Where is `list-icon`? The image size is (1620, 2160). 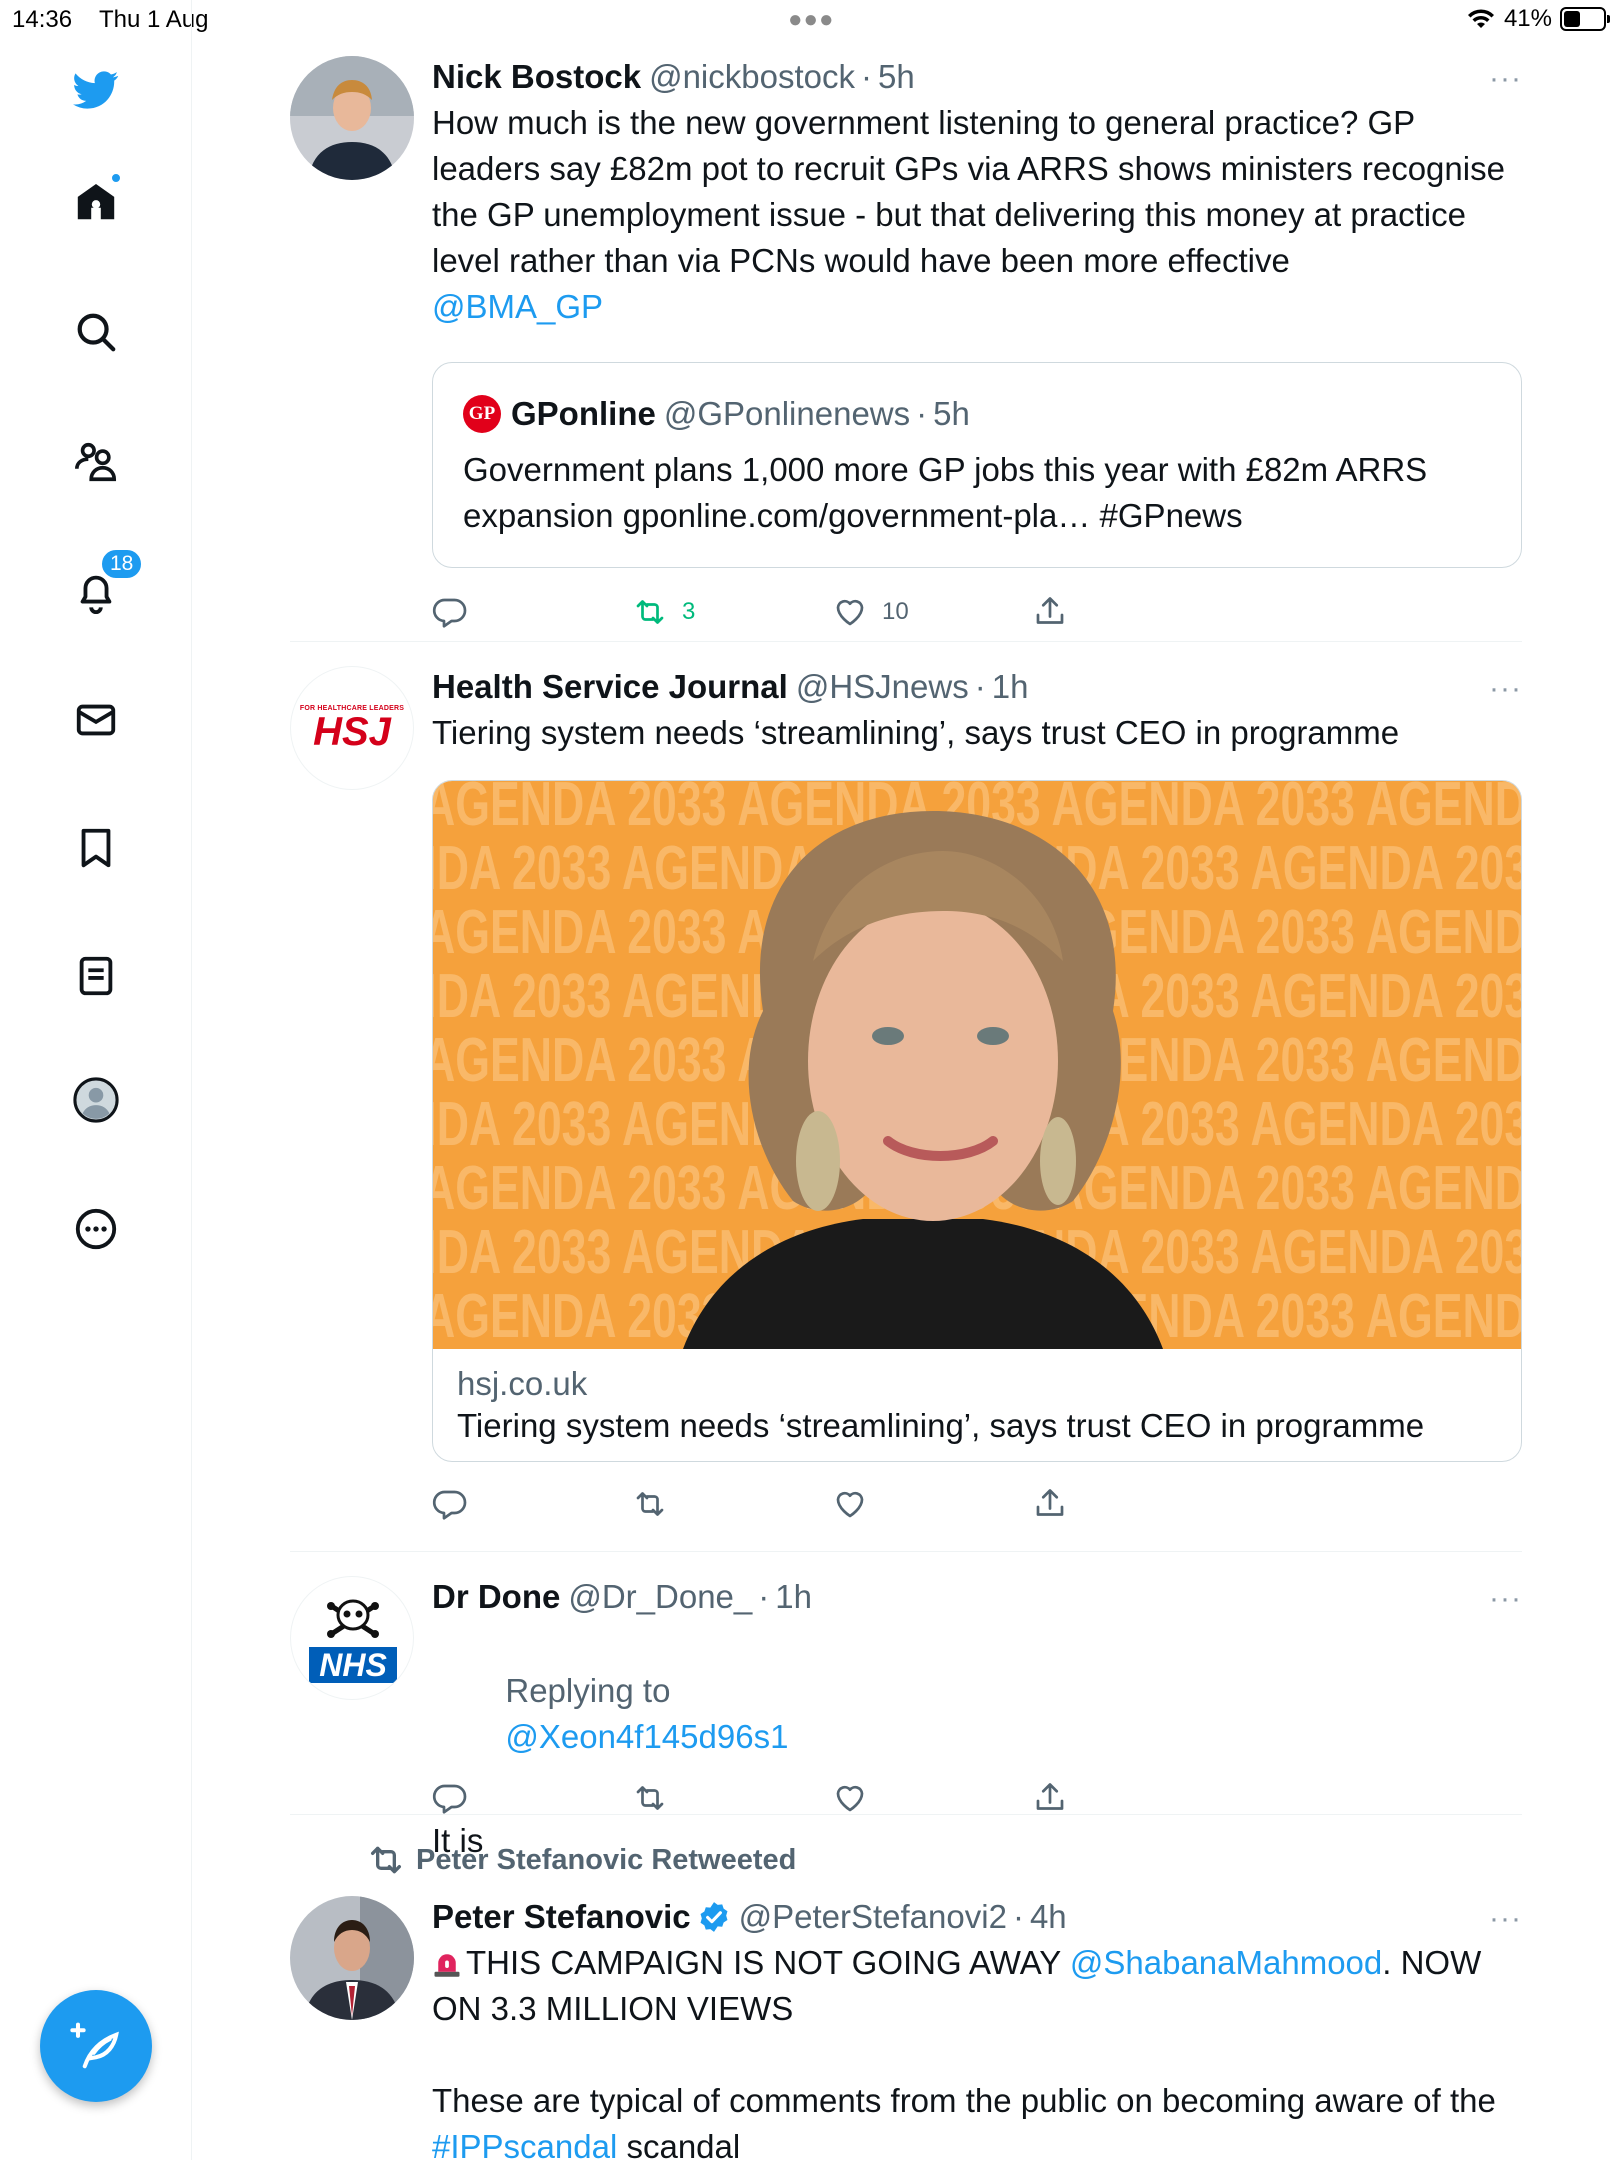 list-icon is located at coordinates (96, 976).